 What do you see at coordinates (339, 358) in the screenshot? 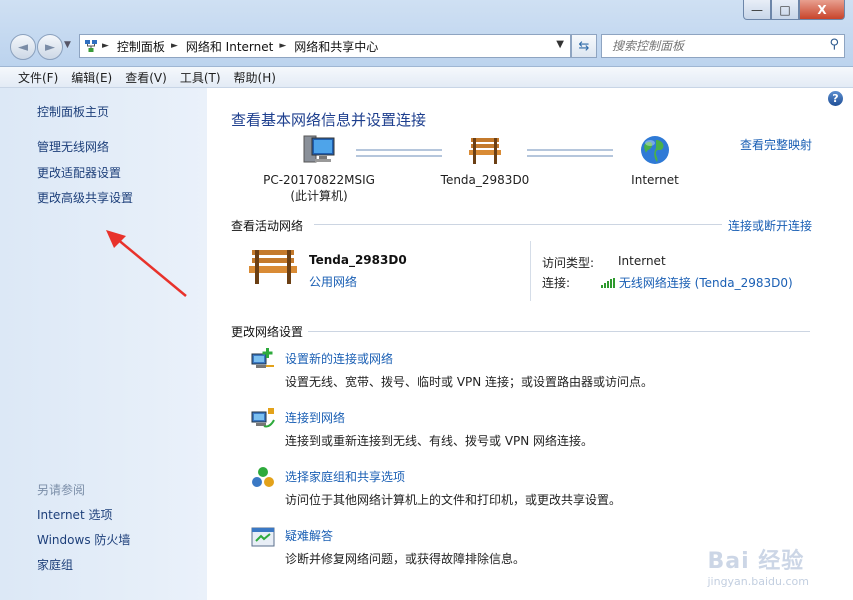
I see `setup-new-connection-link: 设置新的连接或网络` at bounding box center [339, 358].